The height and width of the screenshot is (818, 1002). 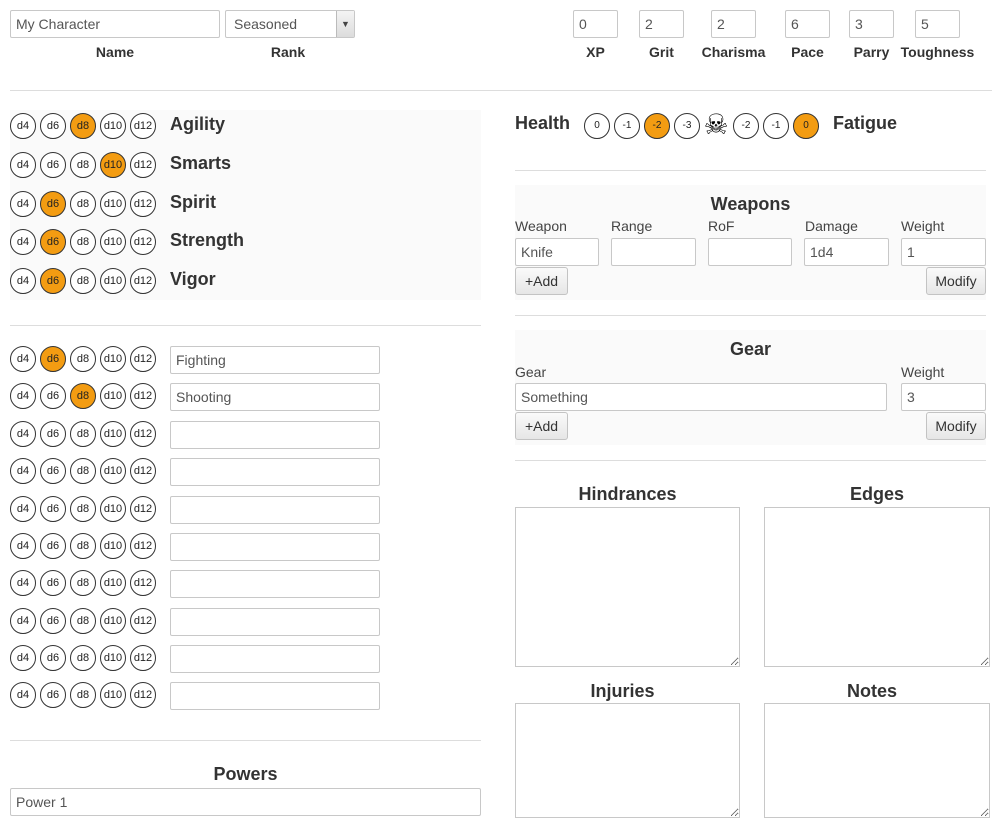 What do you see at coordinates (877, 587) in the screenshot?
I see `edges-textarea` at bounding box center [877, 587].